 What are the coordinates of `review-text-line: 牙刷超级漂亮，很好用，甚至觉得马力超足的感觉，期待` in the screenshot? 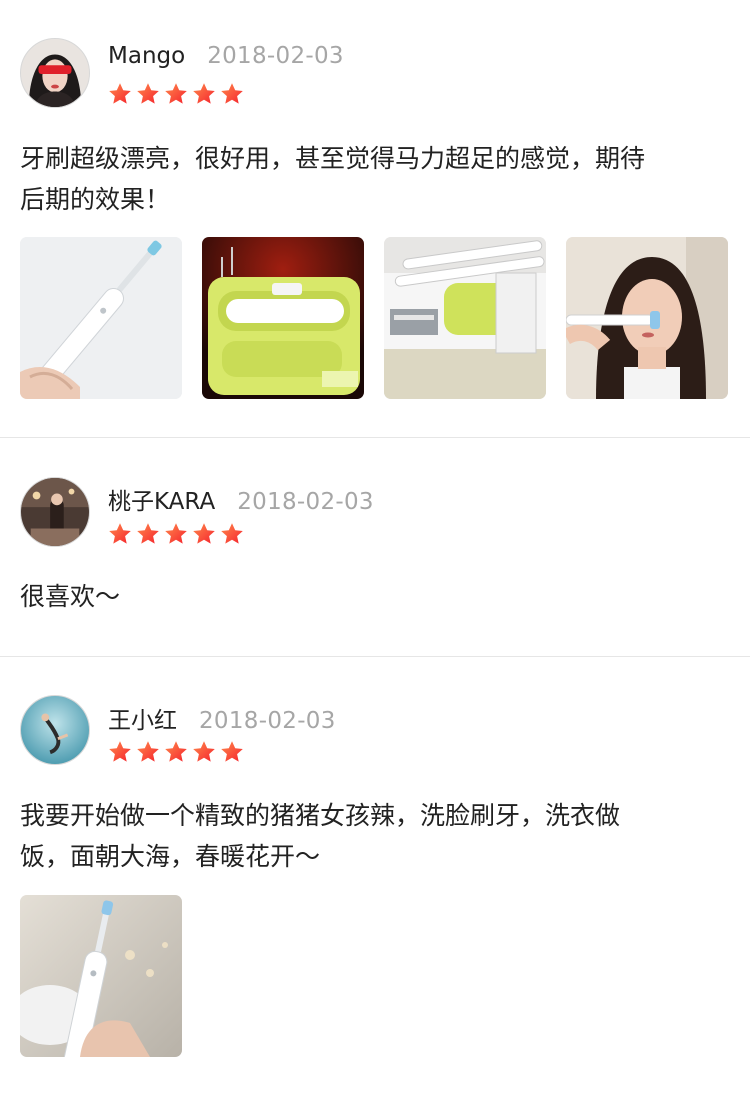 It's located at (333, 158).